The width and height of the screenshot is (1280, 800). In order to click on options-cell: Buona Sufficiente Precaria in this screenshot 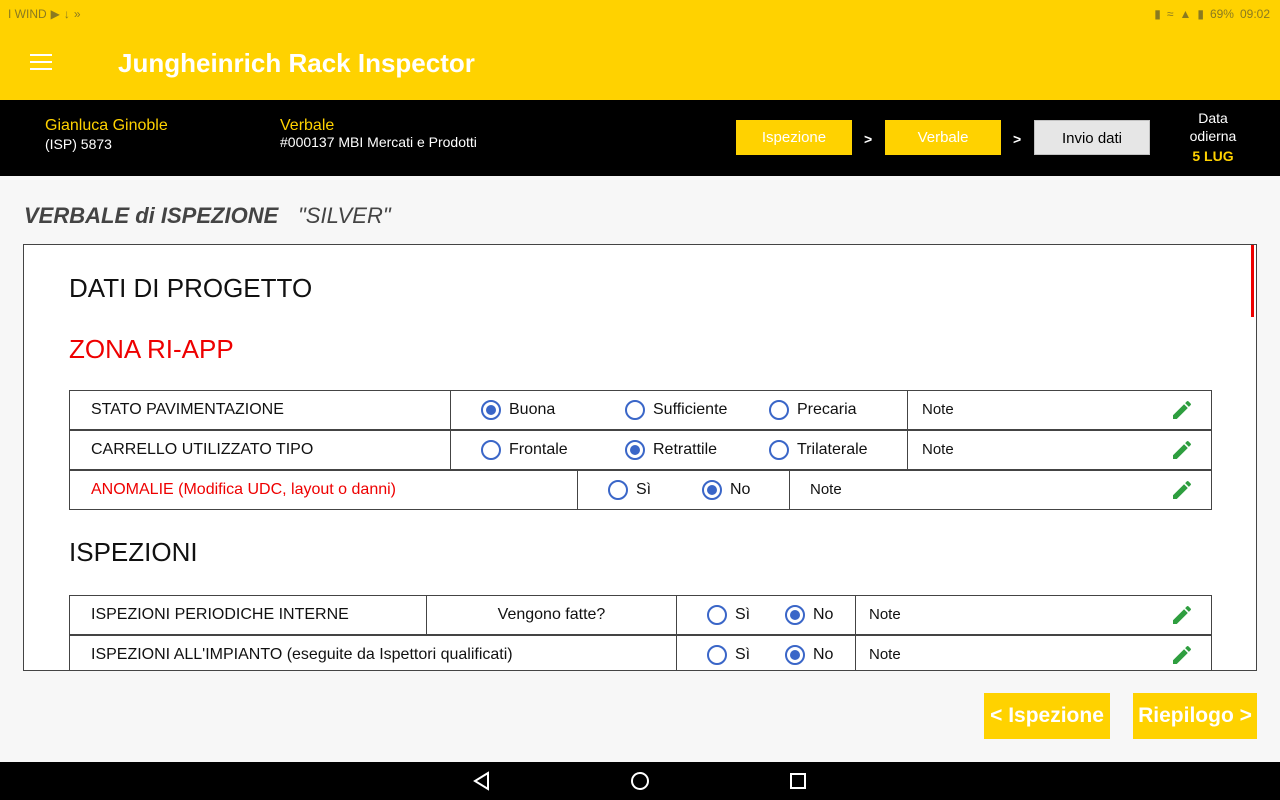, I will do `click(678, 410)`.